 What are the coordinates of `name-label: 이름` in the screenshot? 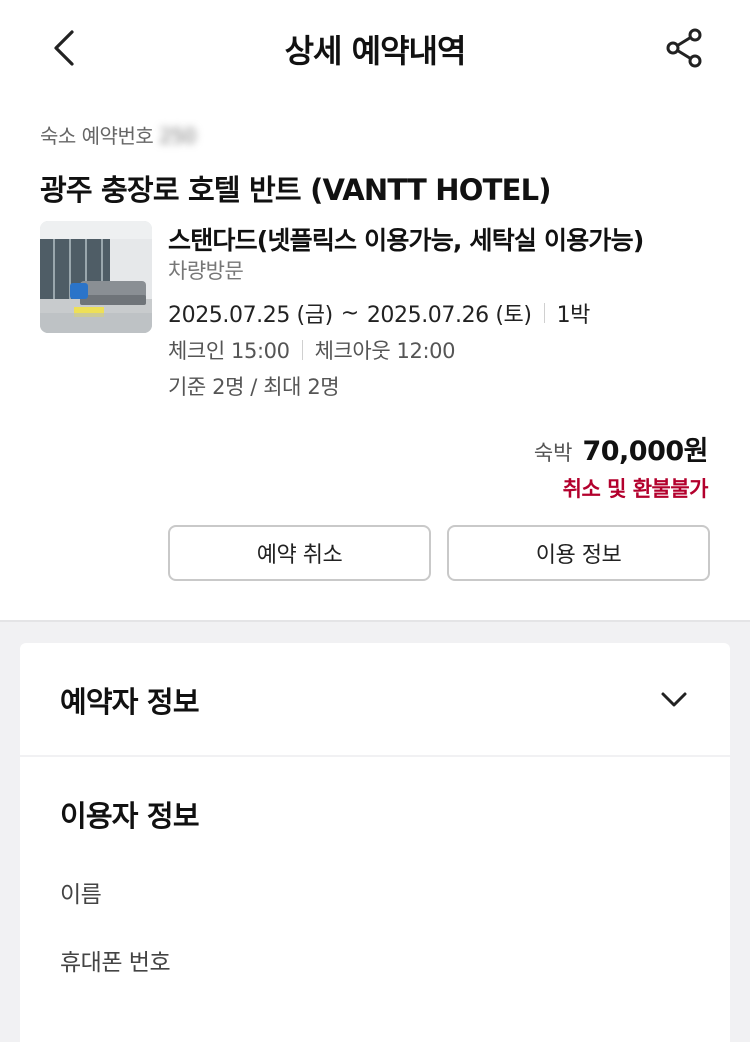 It's located at (81, 895).